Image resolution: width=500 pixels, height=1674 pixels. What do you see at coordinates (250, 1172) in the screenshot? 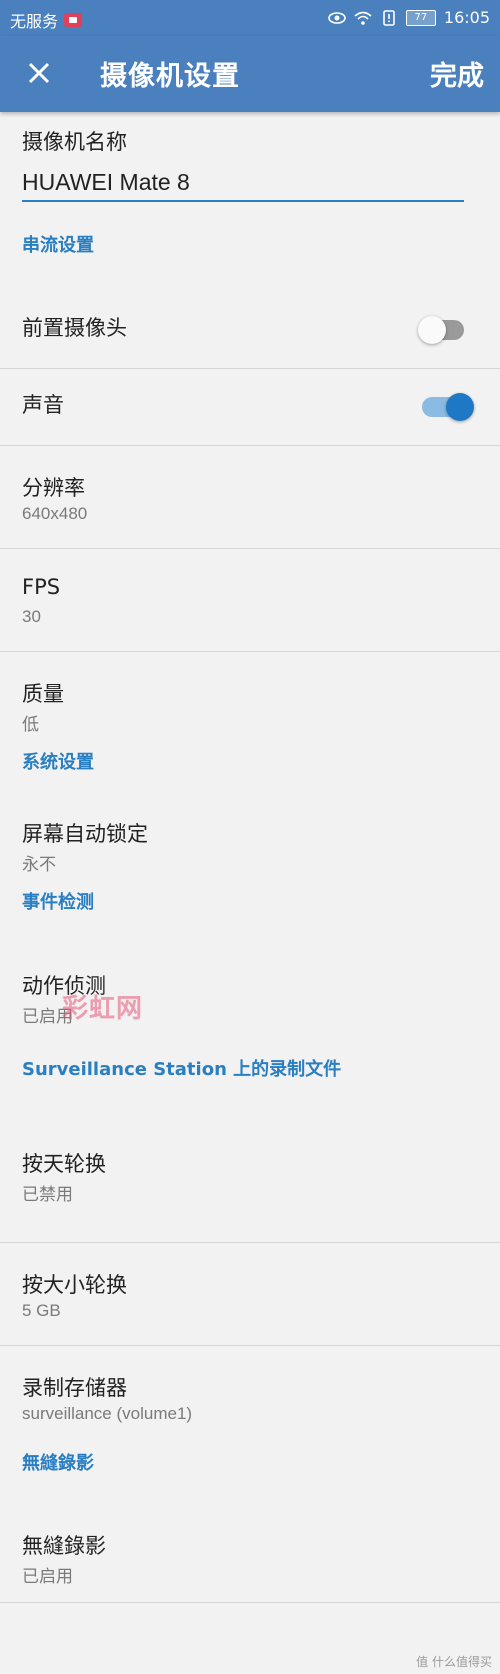
I see `row-rotate-day: 按天轮换 已禁用` at bounding box center [250, 1172].